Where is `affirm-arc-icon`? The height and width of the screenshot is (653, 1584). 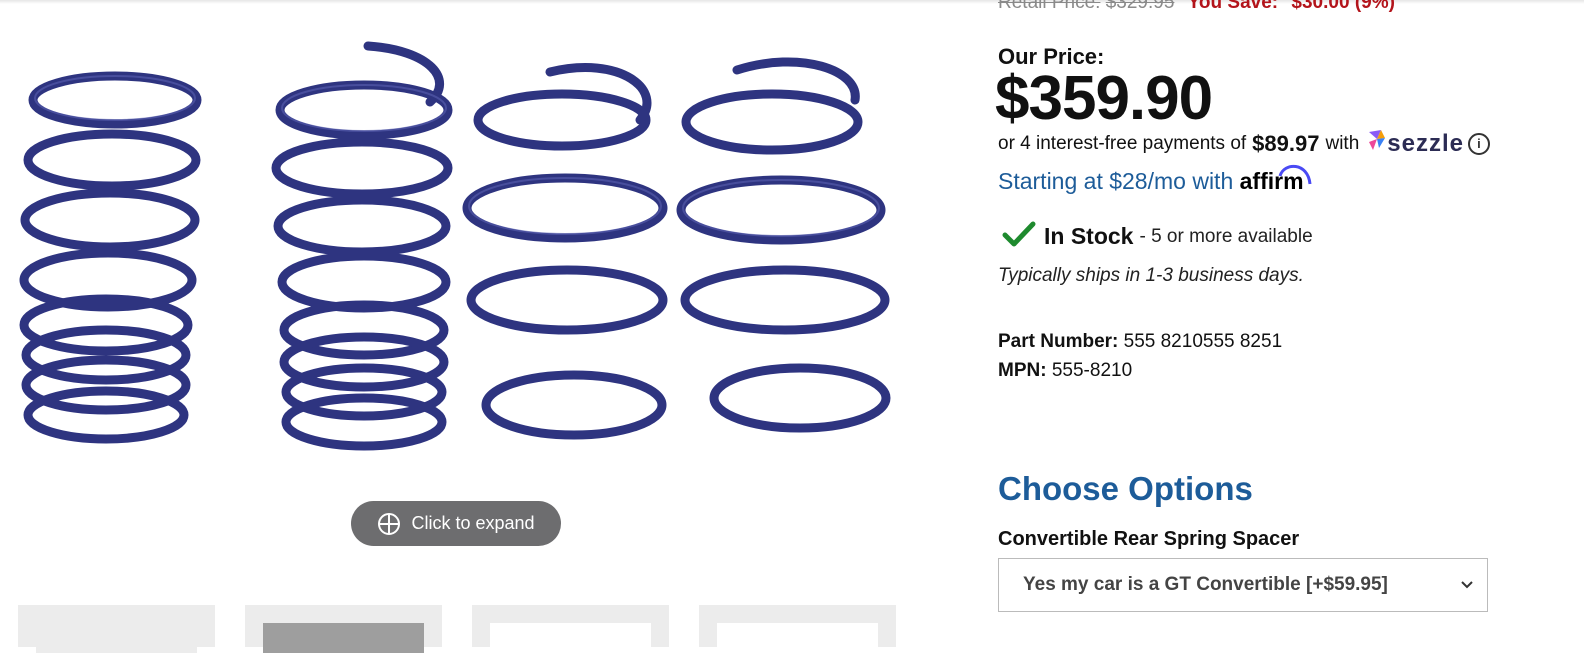 affirm-arc-icon is located at coordinates (1295, 175).